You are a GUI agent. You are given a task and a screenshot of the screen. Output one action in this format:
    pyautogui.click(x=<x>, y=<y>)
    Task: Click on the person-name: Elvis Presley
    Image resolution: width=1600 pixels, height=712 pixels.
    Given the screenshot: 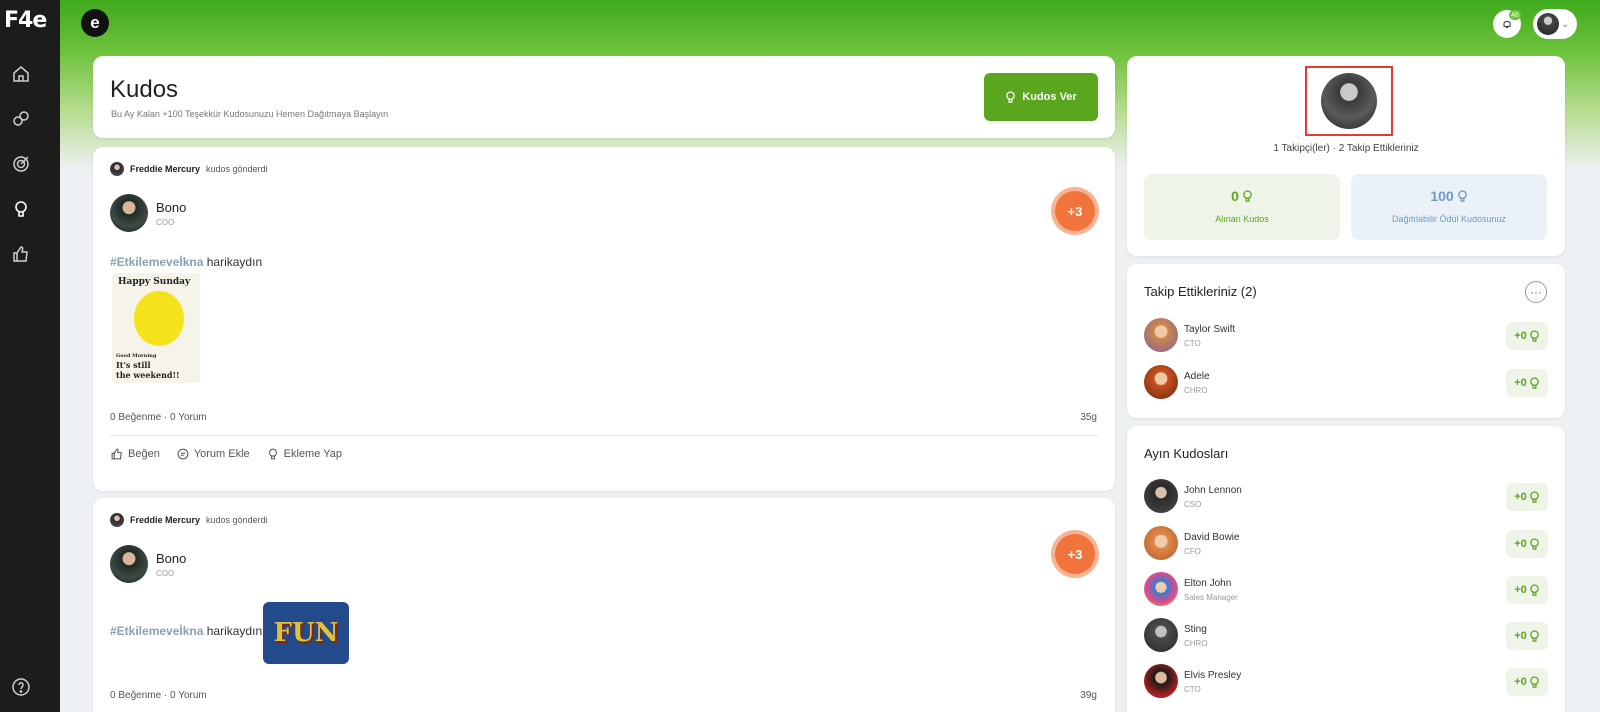 What is the action you would take?
    pyautogui.click(x=1213, y=675)
    